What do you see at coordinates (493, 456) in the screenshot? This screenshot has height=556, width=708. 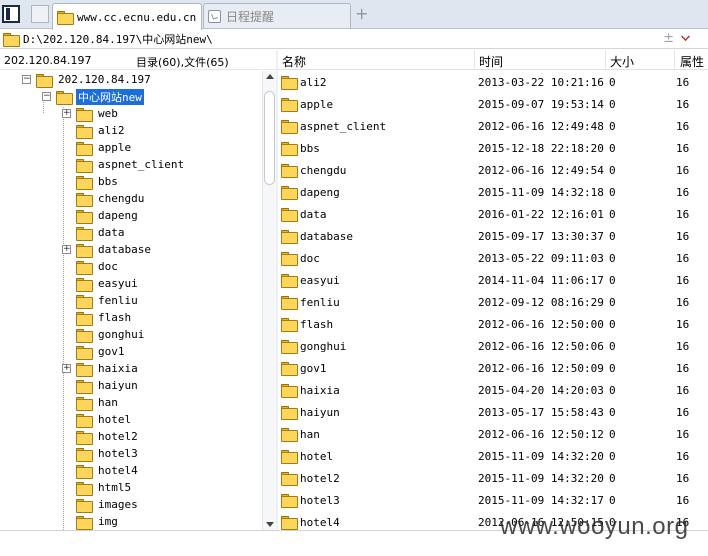 I see `file-row: hotel 2015-11-09 14:32:20 0 16` at bounding box center [493, 456].